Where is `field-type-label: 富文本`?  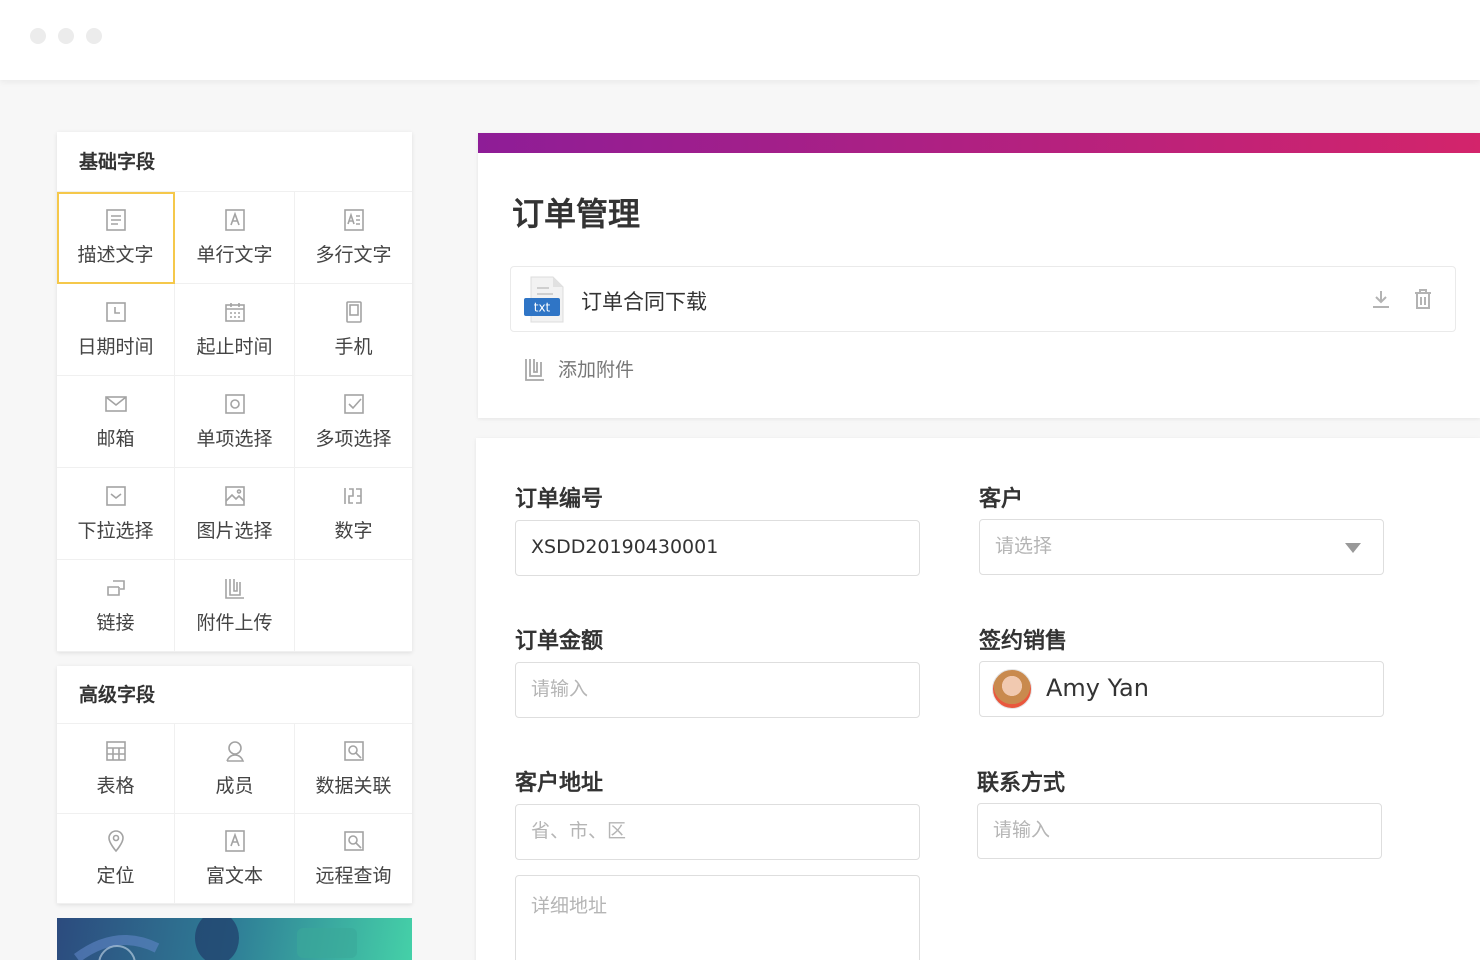 field-type-label: 富文本 is located at coordinates (234, 876).